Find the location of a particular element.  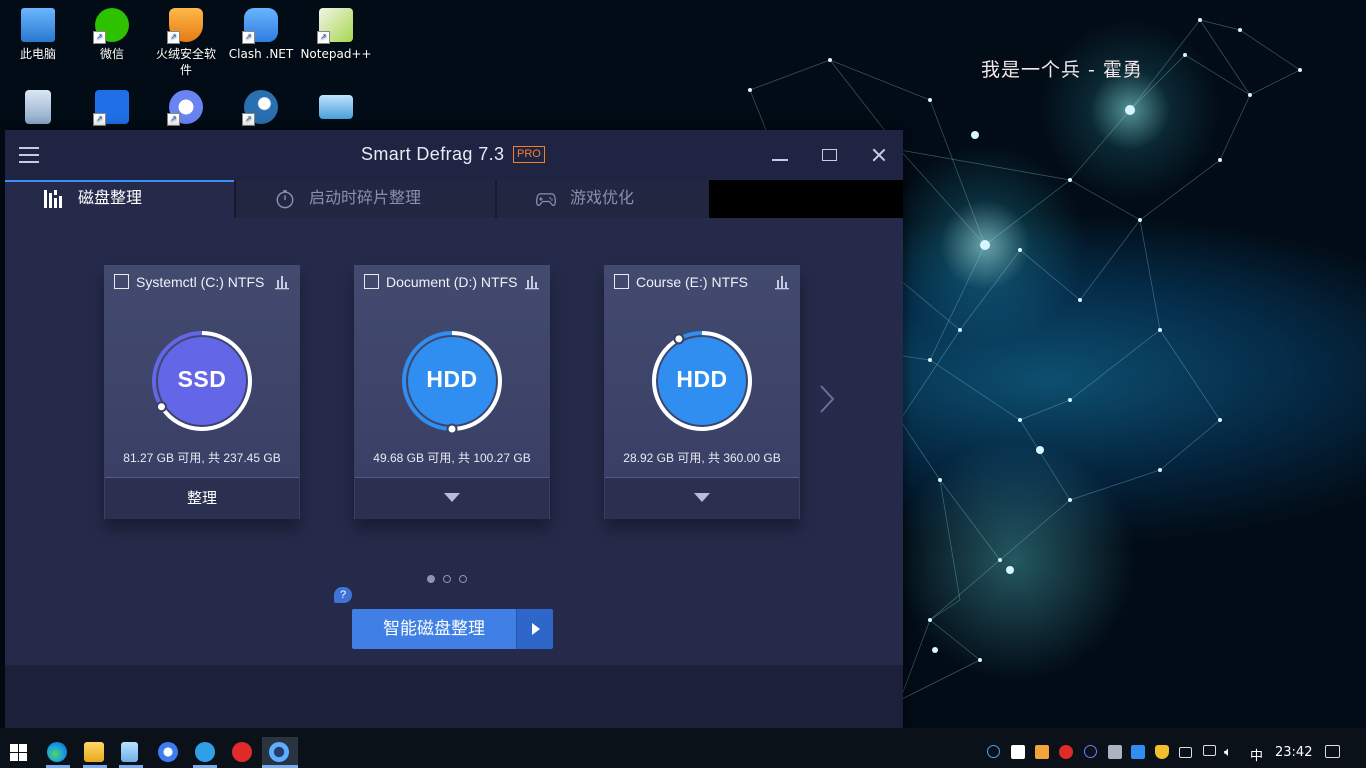

chrome-icon is located at coordinates (168, 752).